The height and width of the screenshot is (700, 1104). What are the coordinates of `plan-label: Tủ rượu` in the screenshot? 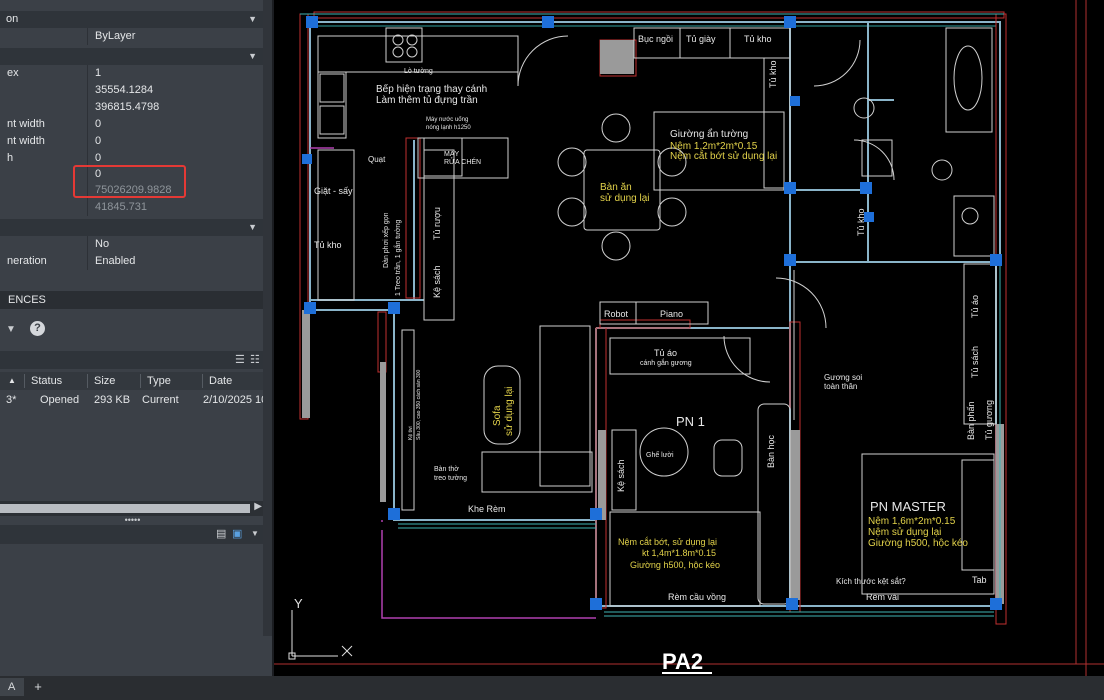 It's located at (437, 223).